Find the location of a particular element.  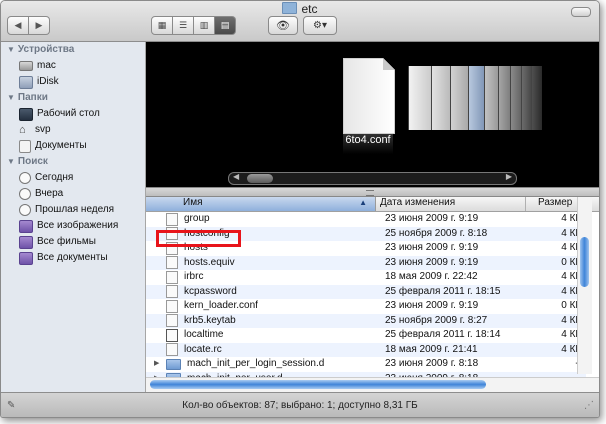

sidebar-item-svp: ⌂ svp is located at coordinates (73, 130).